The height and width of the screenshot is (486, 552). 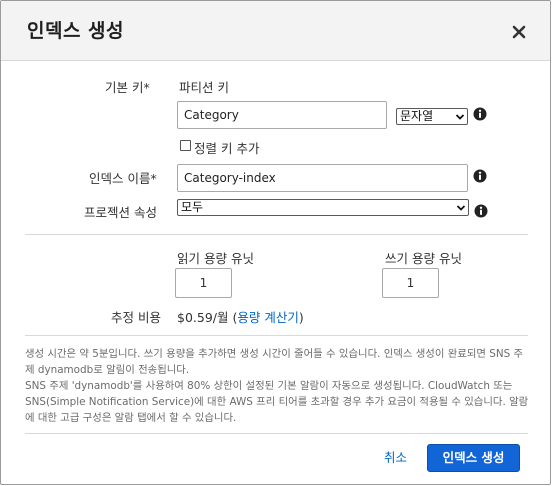 I want to click on projection-value: 모두, so click(x=192, y=207).